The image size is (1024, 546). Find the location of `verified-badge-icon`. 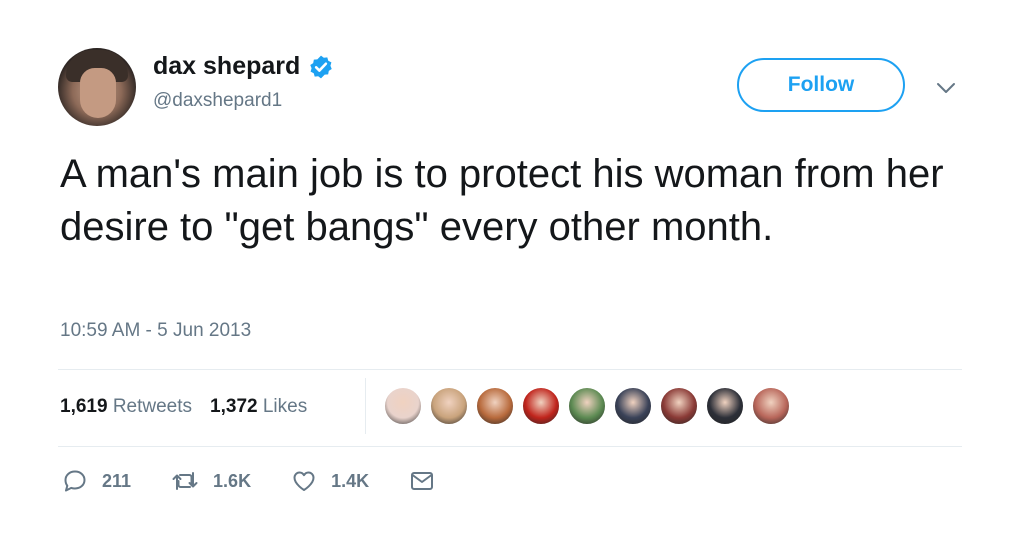

verified-badge-icon is located at coordinates (321, 66).